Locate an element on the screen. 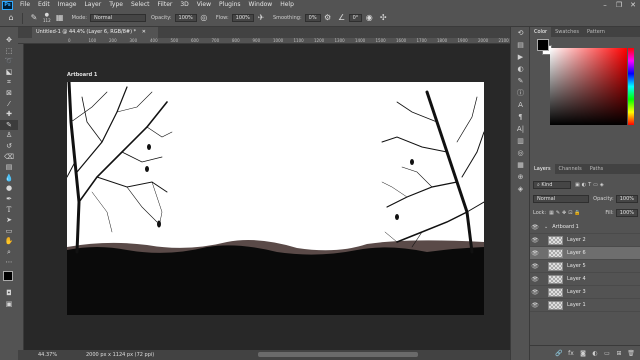 The image size is (640, 360). layer-row: 👁 Layer 6 is located at coordinates (585, 253).